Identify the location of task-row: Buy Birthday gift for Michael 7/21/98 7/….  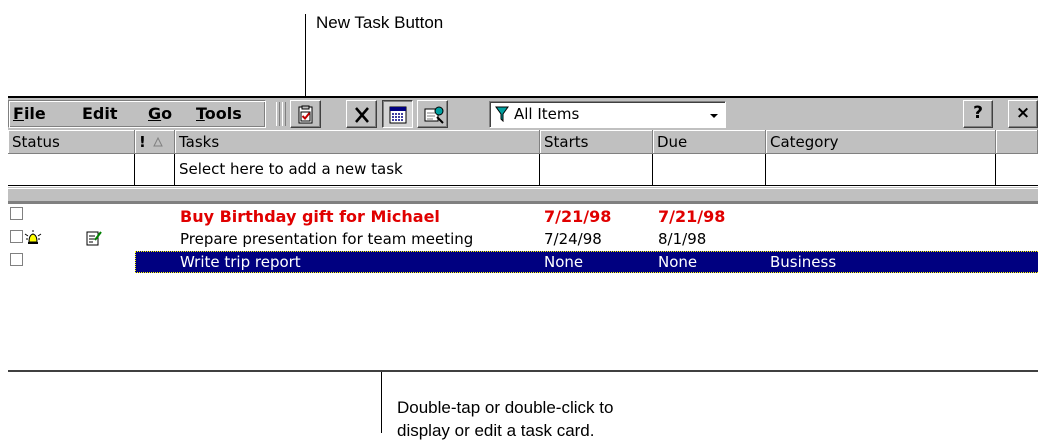
(523, 216).